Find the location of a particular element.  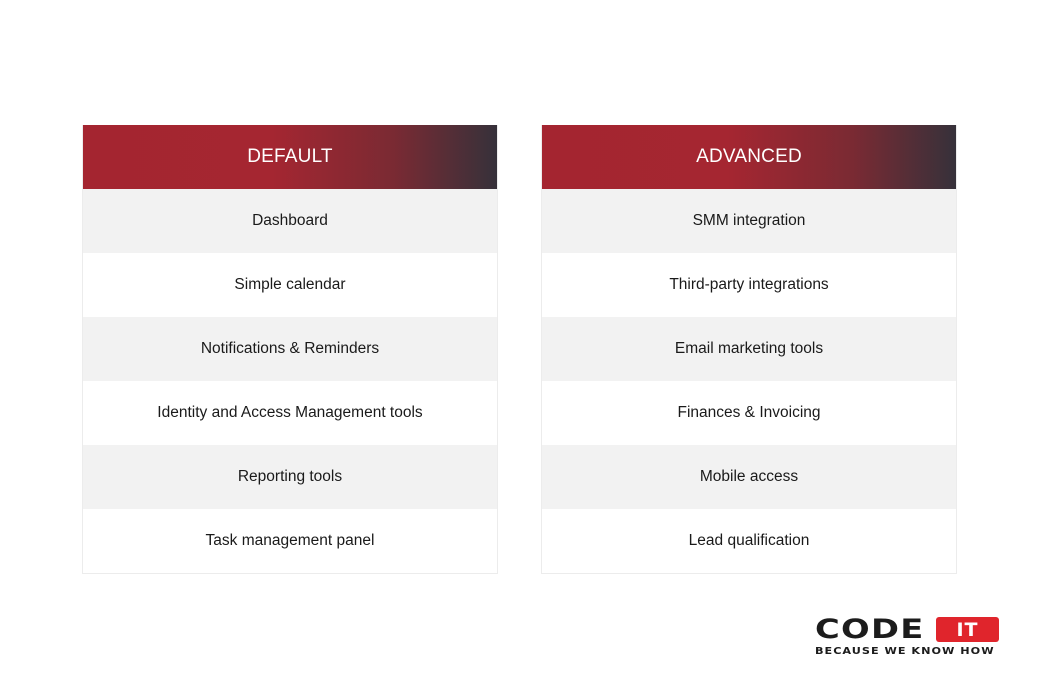

table-row: Dashboard is located at coordinates (290, 221).